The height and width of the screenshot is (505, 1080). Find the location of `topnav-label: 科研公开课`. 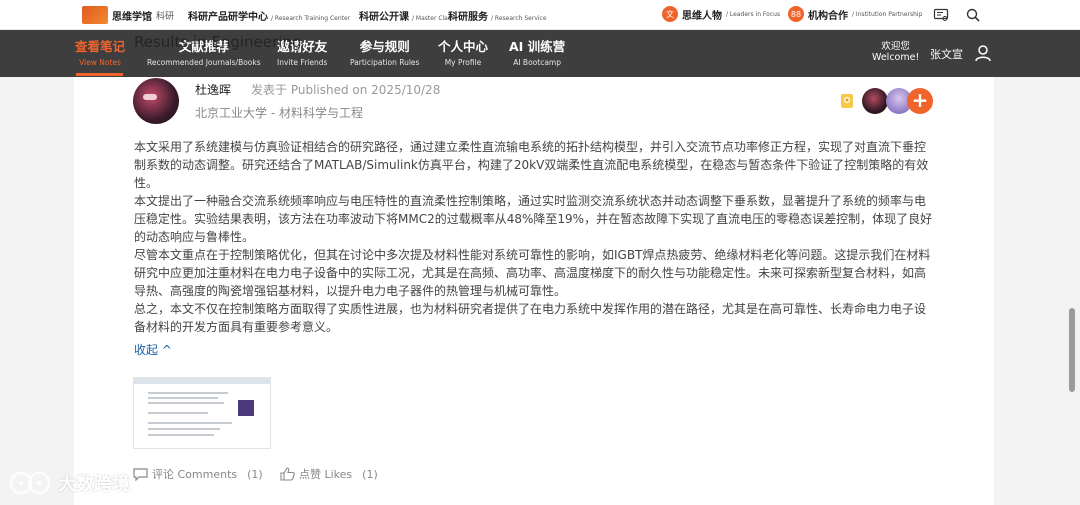

topnav-label: 科研公开课 is located at coordinates (384, 17).